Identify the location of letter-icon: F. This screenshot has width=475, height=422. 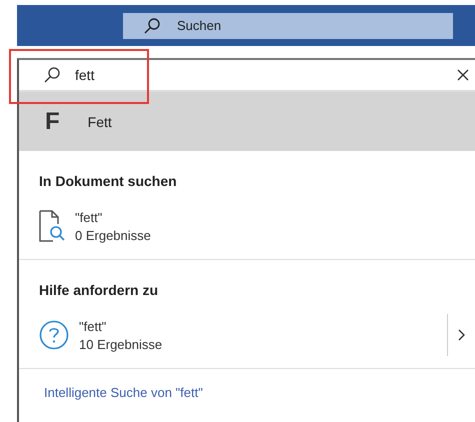
(52, 122).